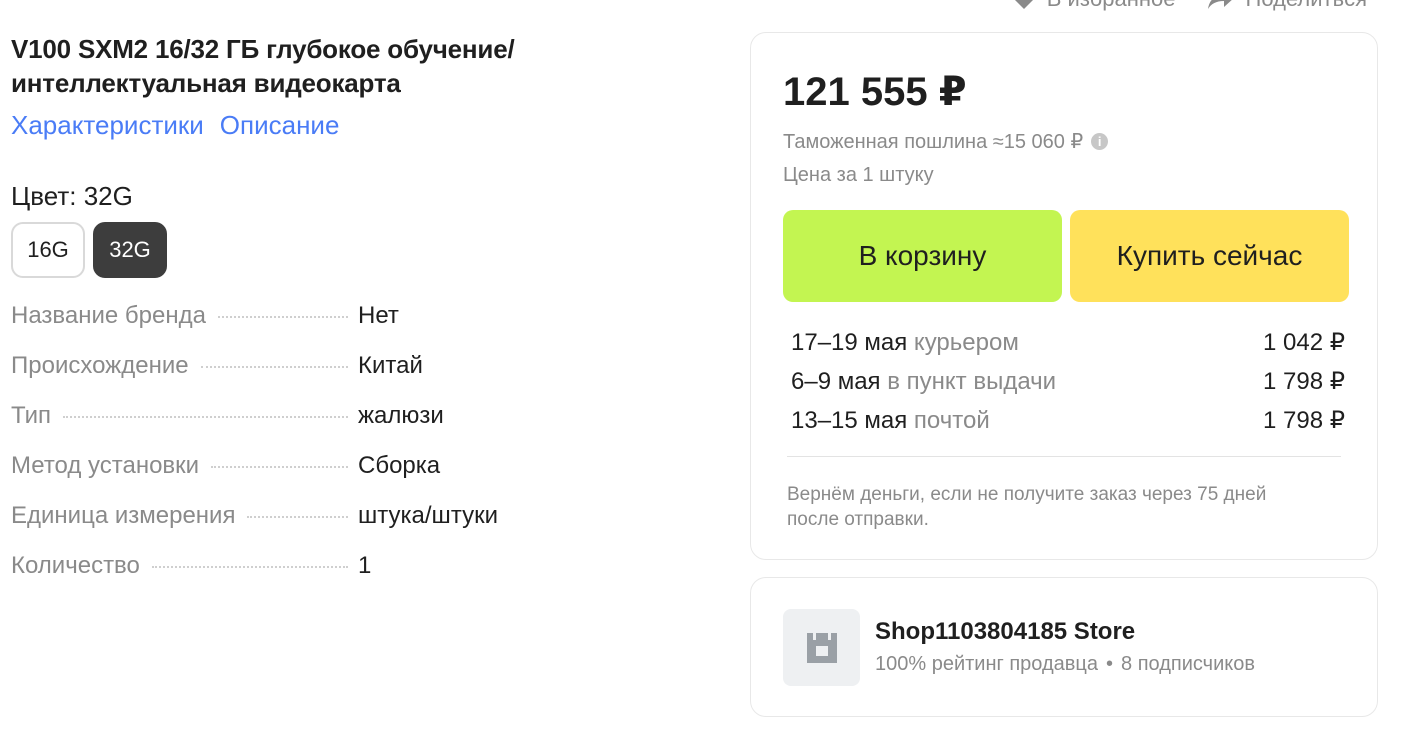  What do you see at coordinates (1100, 141) in the screenshot?
I see `info-icon: i` at bounding box center [1100, 141].